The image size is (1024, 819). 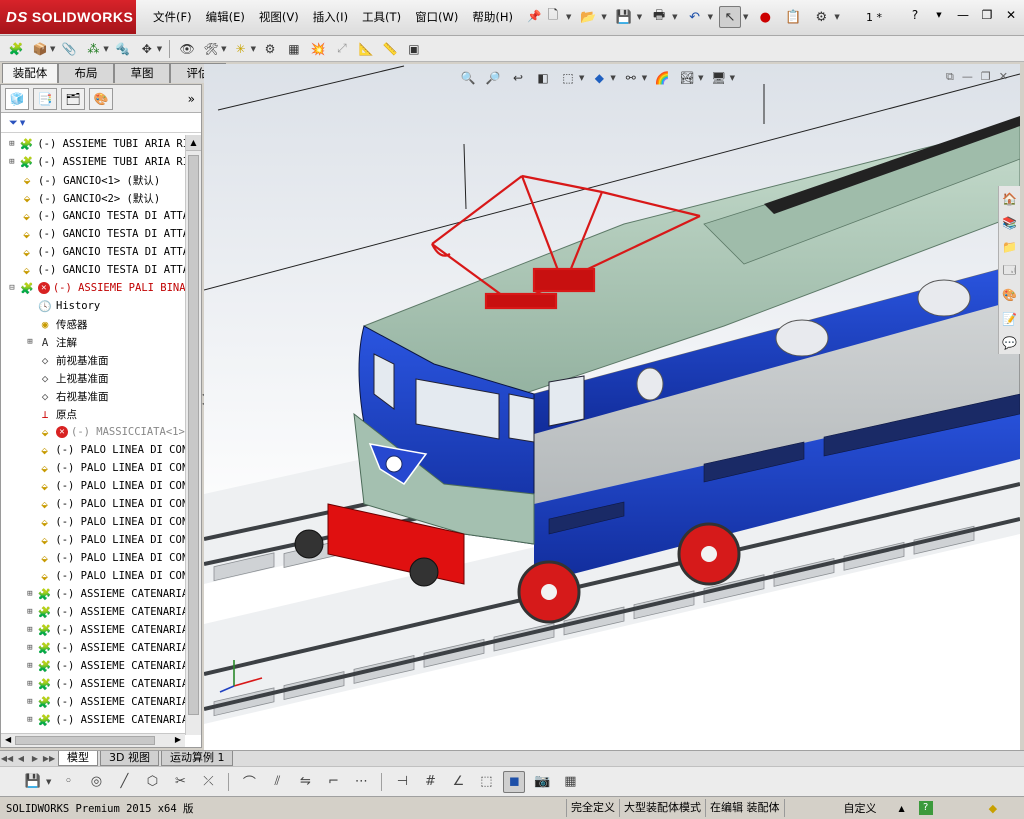 I want to click on angle-icon: ∠, so click(x=458, y=782).